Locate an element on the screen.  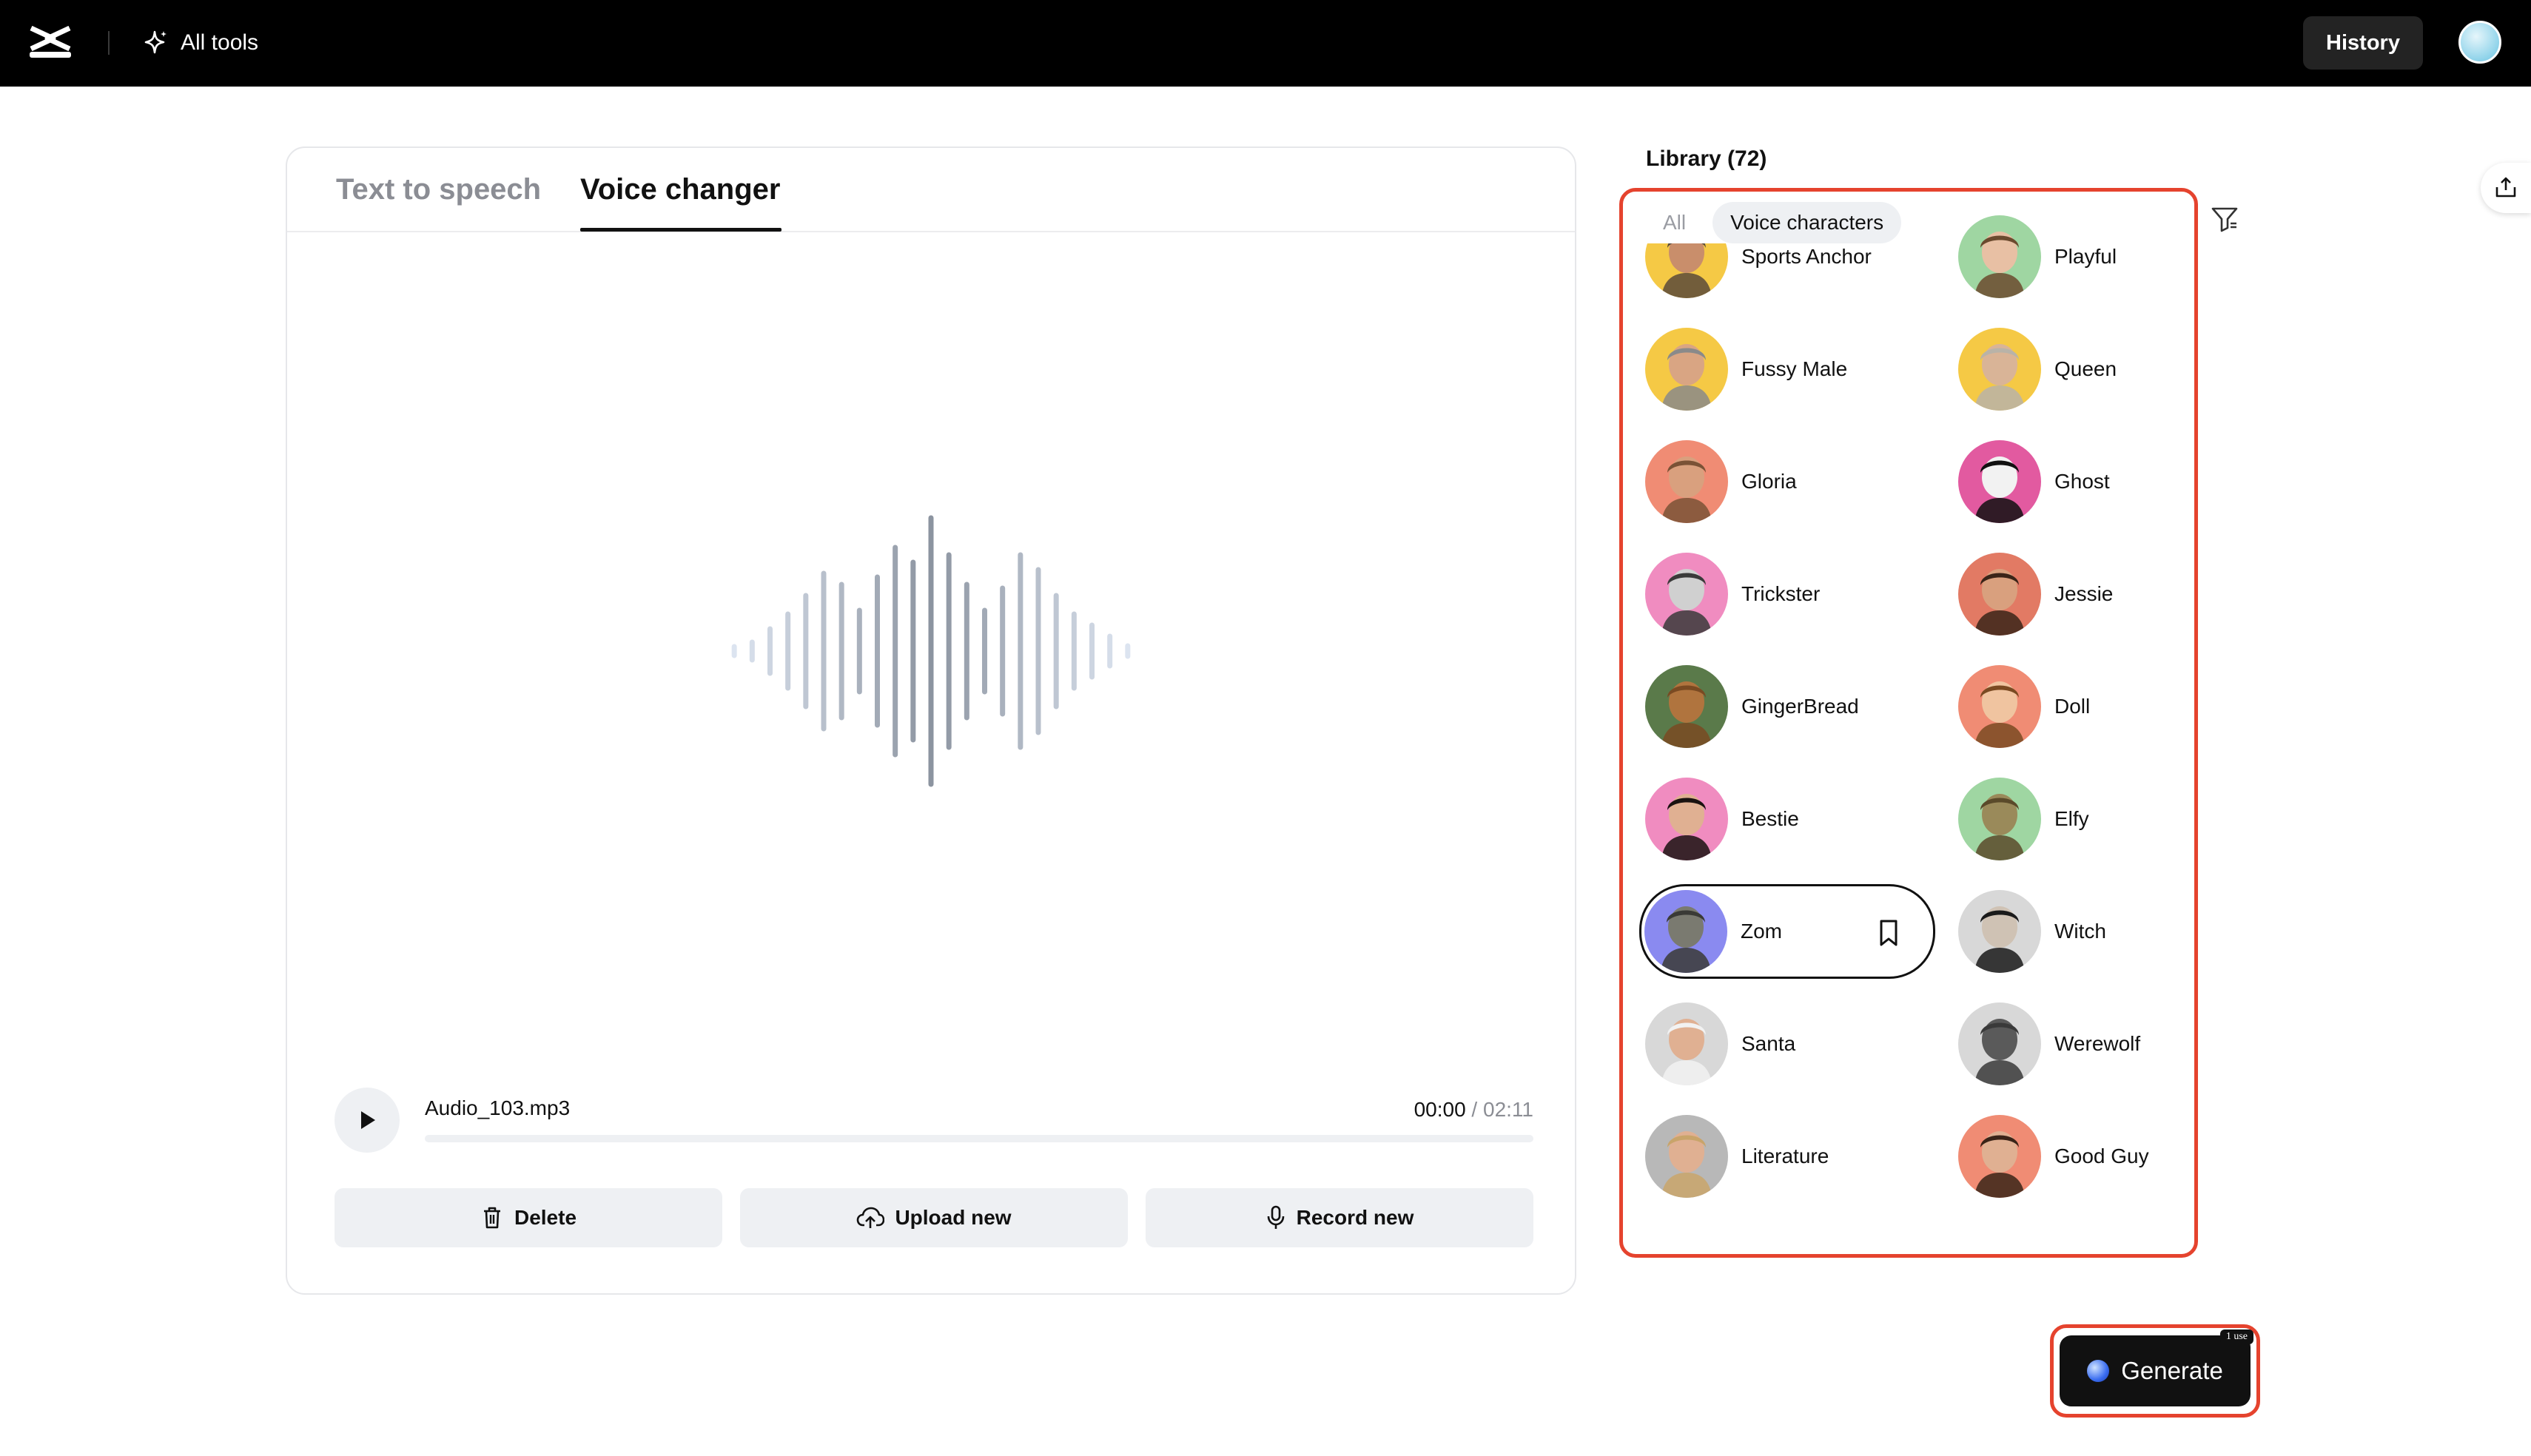
voice-name: Doll is located at coordinates (2072, 707).